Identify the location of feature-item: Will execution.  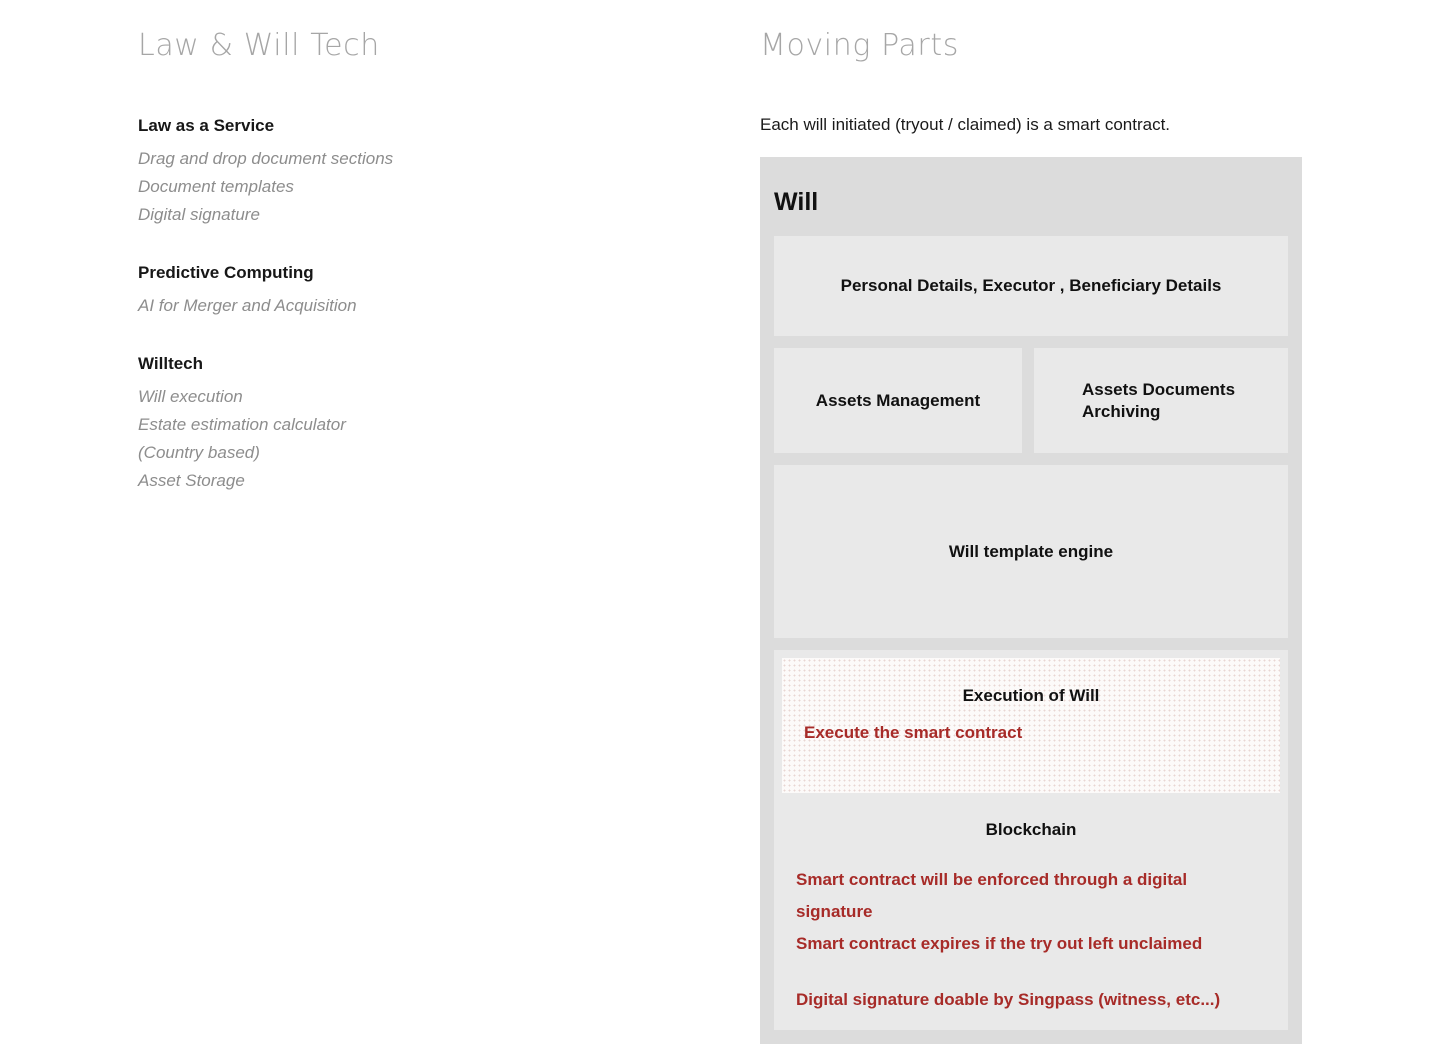
(190, 396).